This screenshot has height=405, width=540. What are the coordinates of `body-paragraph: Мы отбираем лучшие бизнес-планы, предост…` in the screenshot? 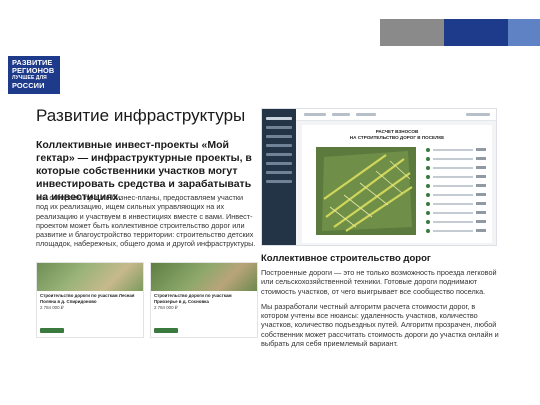 It's located at (146, 221).